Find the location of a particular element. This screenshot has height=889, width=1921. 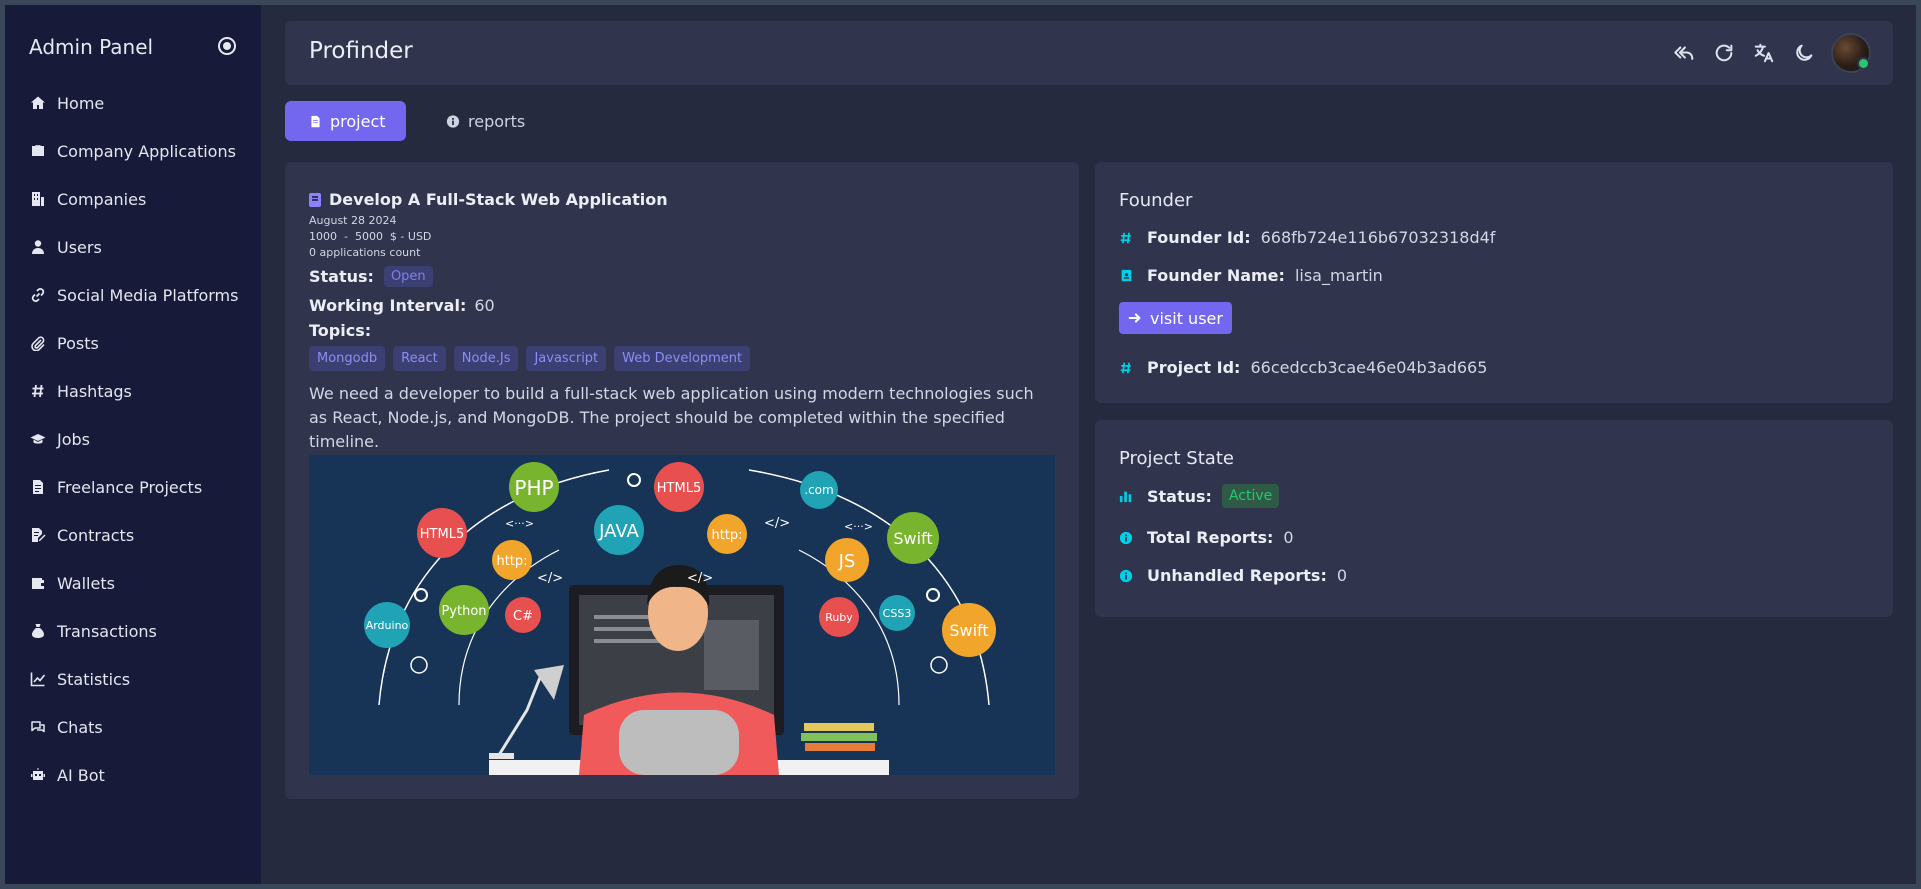

unhandled-reports-row: Unhandled Reports: 0 is located at coordinates (1233, 575).